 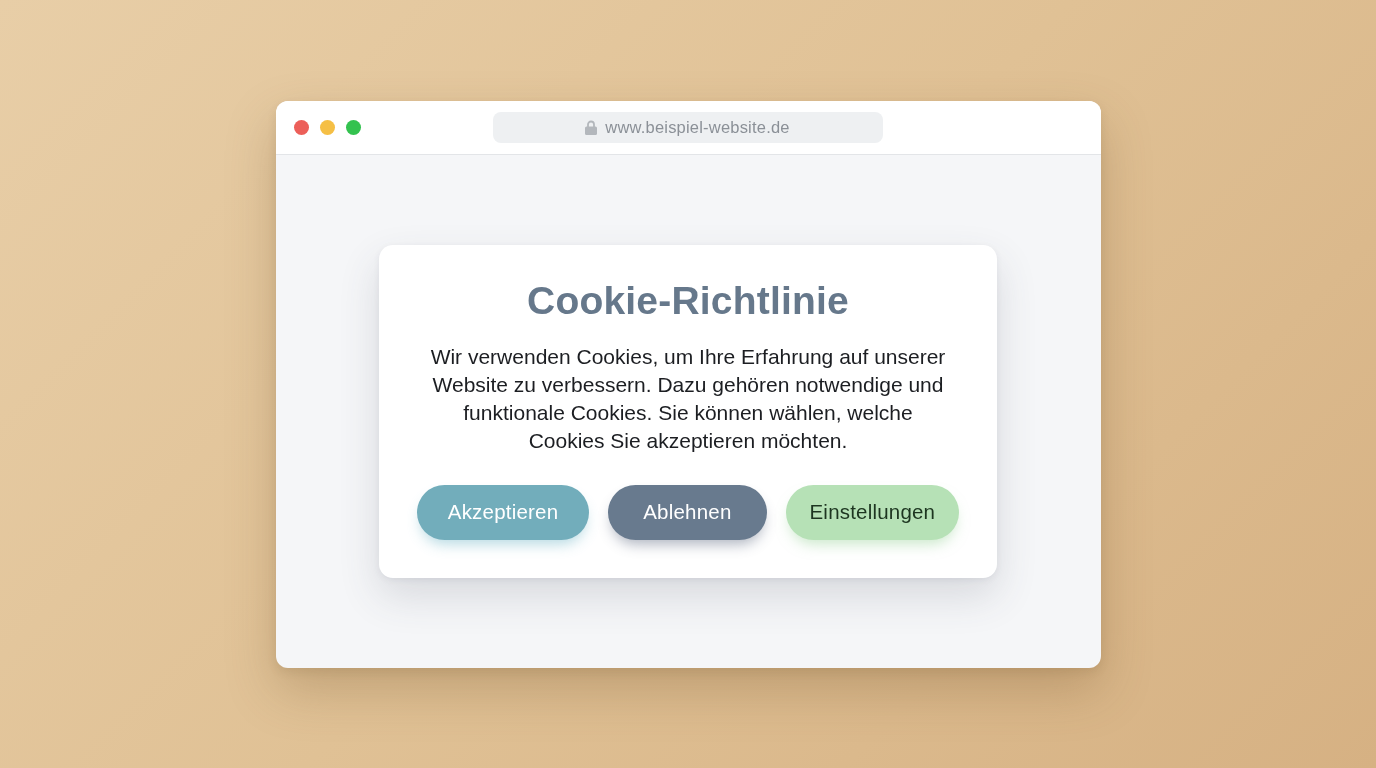 What do you see at coordinates (503, 512) in the screenshot?
I see `accept-button: Akzeptieren` at bounding box center [503, 512].